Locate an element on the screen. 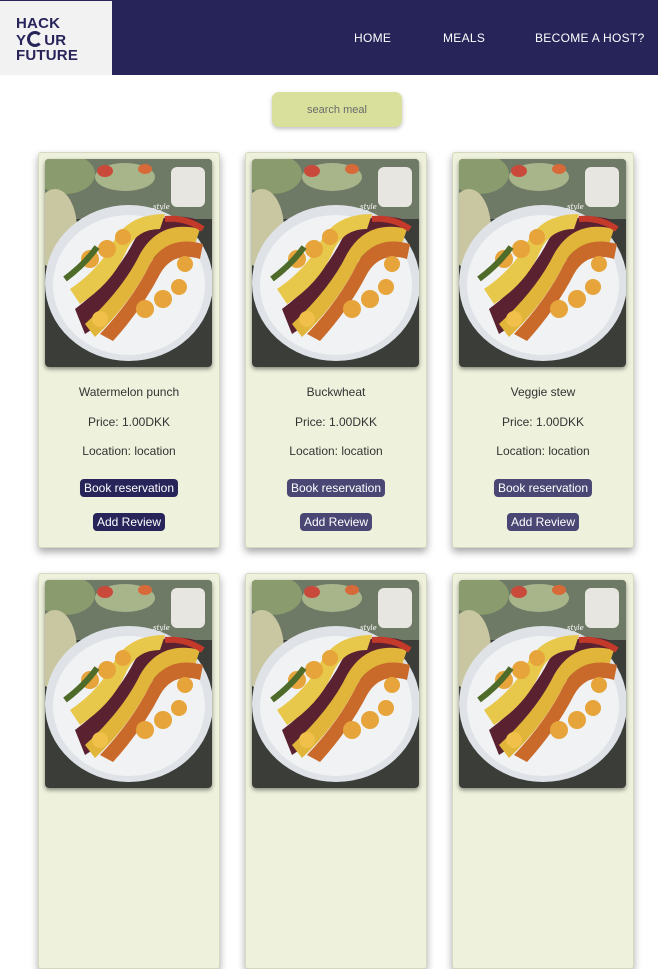  meal-title: Buckwheat is located at coordinates (336, 392).